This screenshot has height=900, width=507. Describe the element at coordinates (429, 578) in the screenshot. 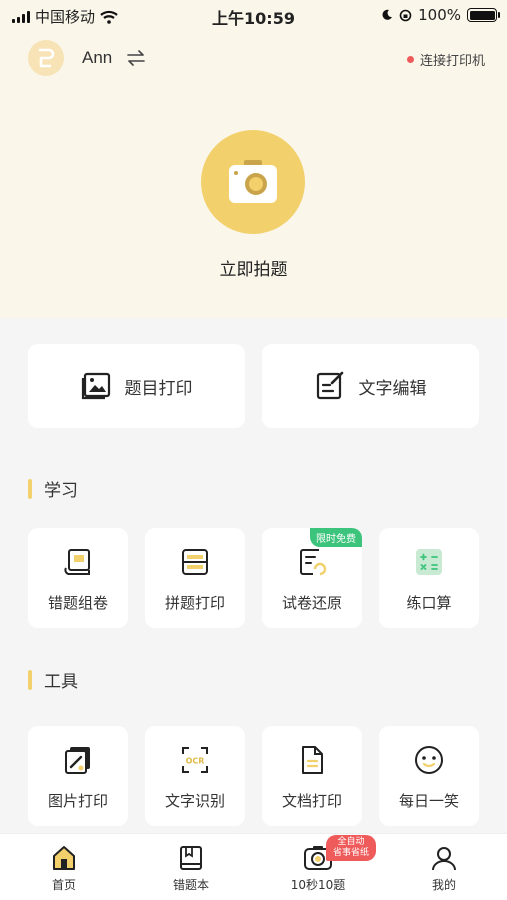

I see `mental-math-tile: 练口算` at that location.